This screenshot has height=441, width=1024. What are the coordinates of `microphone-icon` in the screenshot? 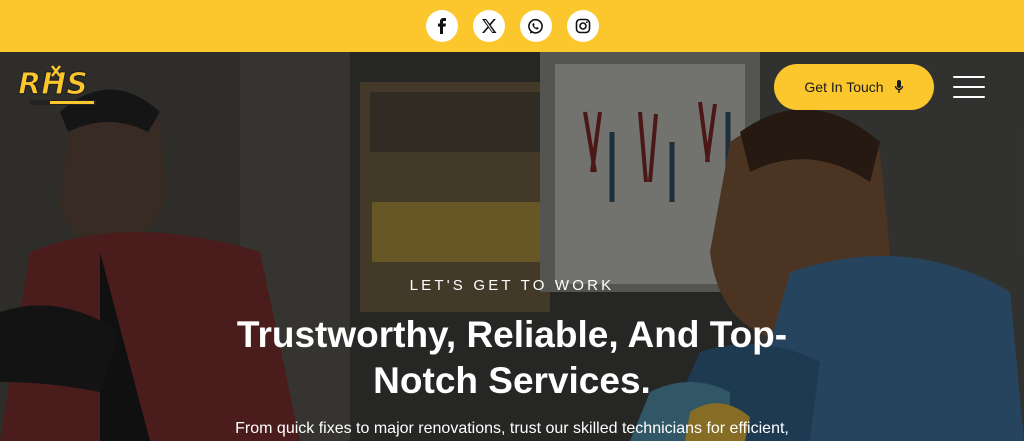 It's located at (899, 87).